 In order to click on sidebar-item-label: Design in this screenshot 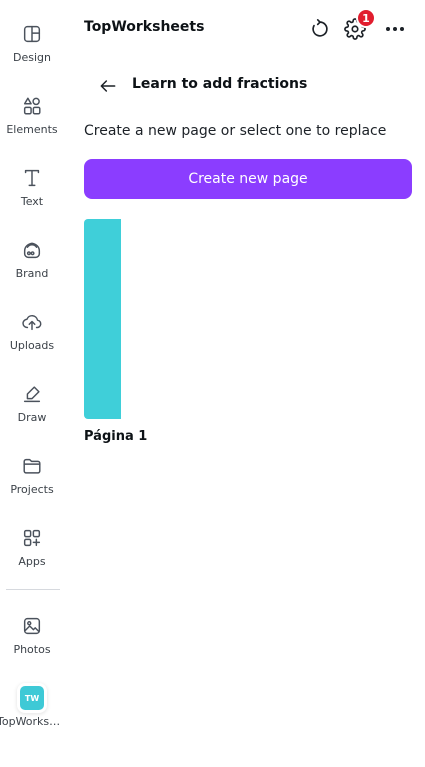, I will do `click(32, 57)`.